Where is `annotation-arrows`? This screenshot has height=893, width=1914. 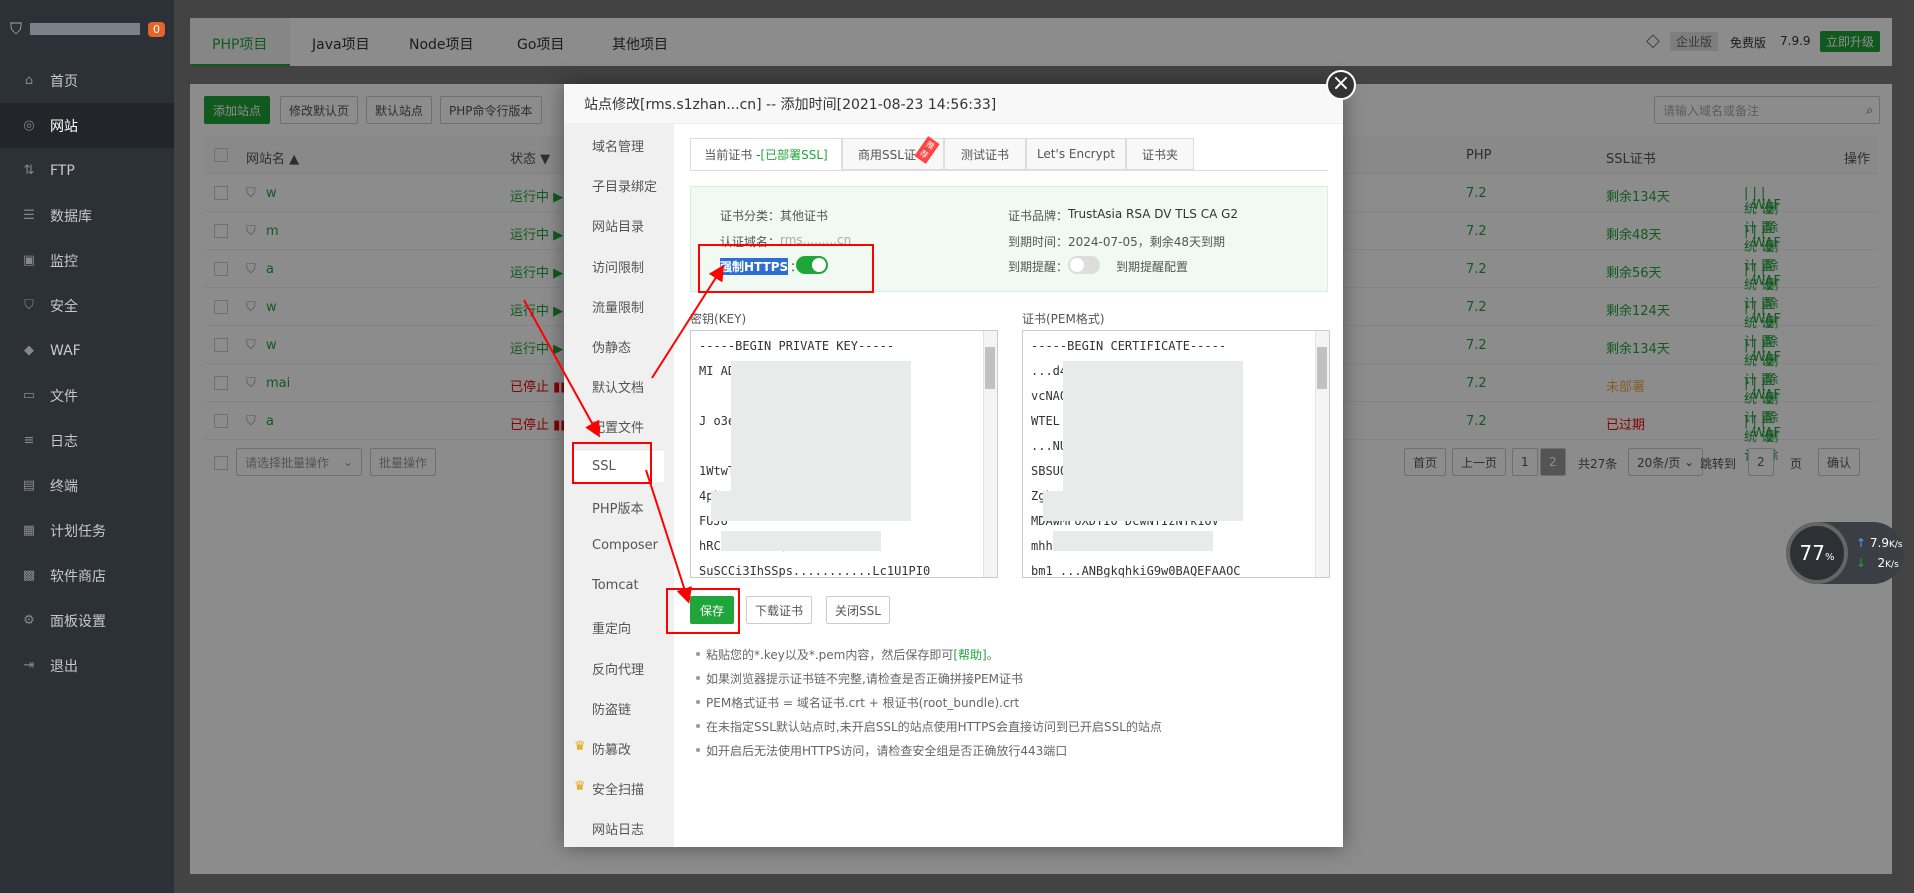 annotation-arrows is located at coordinates (624, 434).